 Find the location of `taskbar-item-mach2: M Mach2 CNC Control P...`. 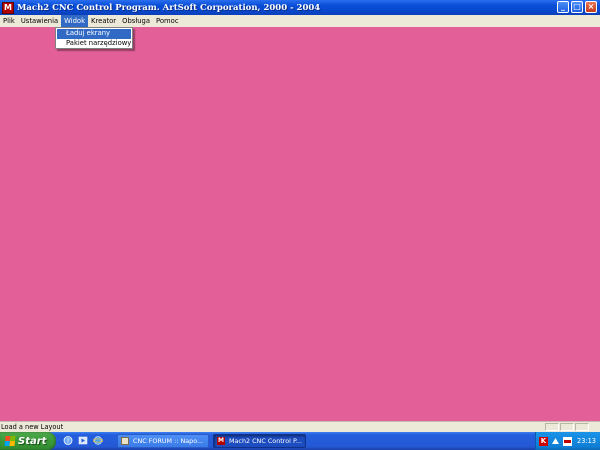

taskbar-item-mach2: M Mach2 CNC Control P... is located at coordinates (259, 441).